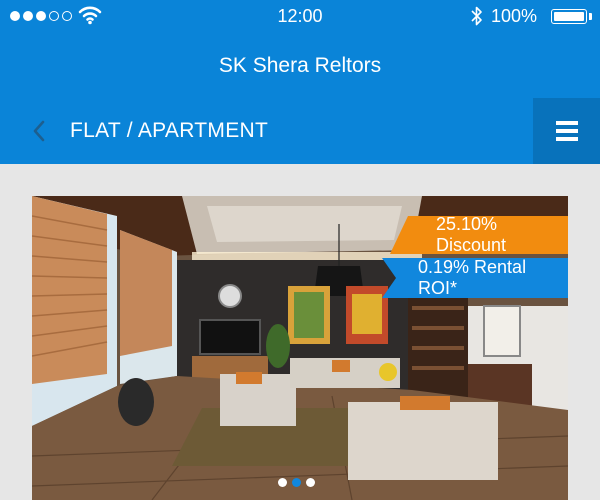 The height and width of the screenshot is (500, 600). Describe the element at coordinates (475, 278) in the screenshot. I see `rental-roi-badge: 0.19% Rental ROI*` at that location.